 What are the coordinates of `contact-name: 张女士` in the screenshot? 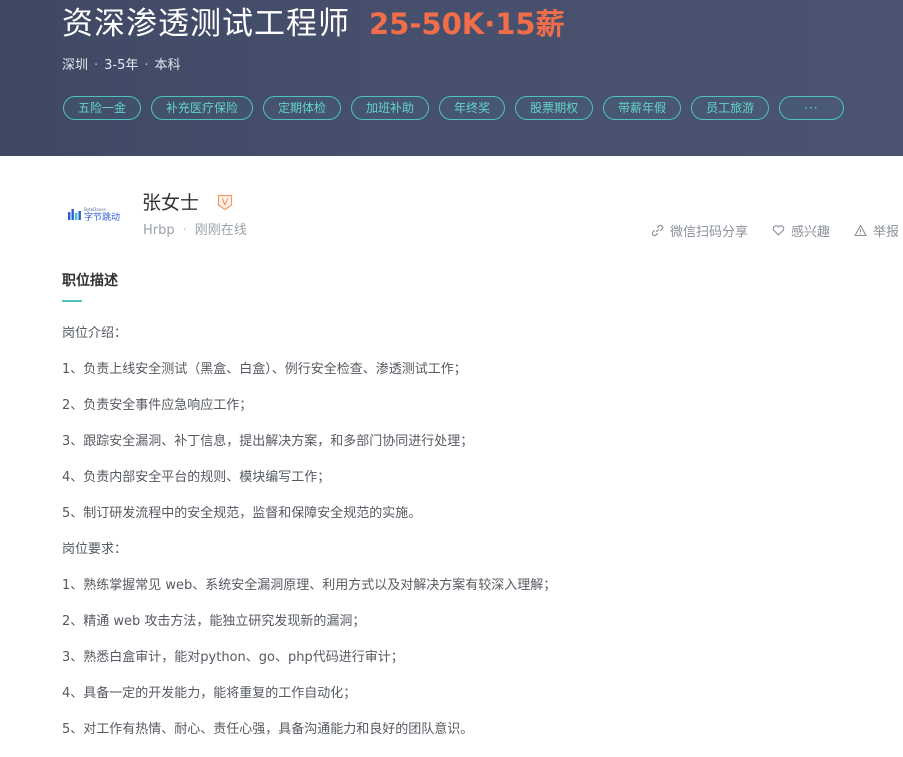 It's located at (171, 203).